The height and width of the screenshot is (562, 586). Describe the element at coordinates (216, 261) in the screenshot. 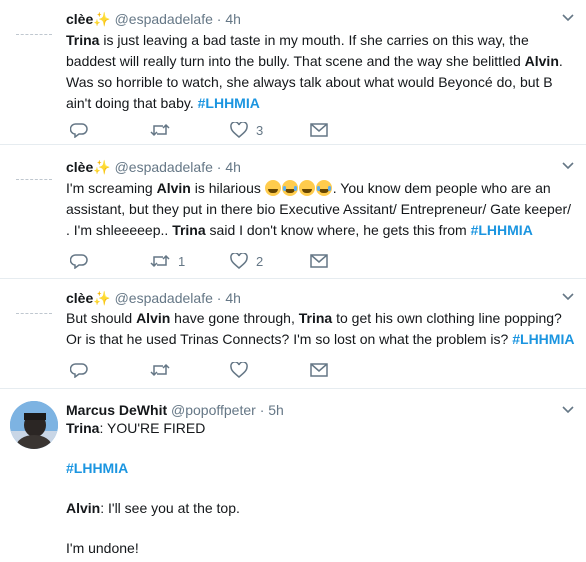

I see `tweet-actions: 1 2` at that location.